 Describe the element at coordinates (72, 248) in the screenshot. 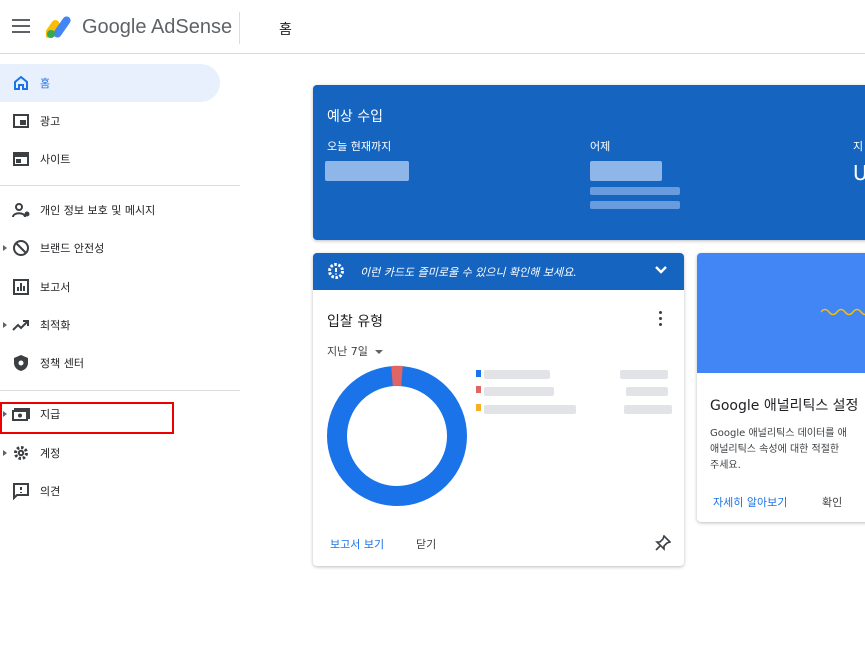

I see `sidebar-item-label: 브랜드 안전성` at that location.